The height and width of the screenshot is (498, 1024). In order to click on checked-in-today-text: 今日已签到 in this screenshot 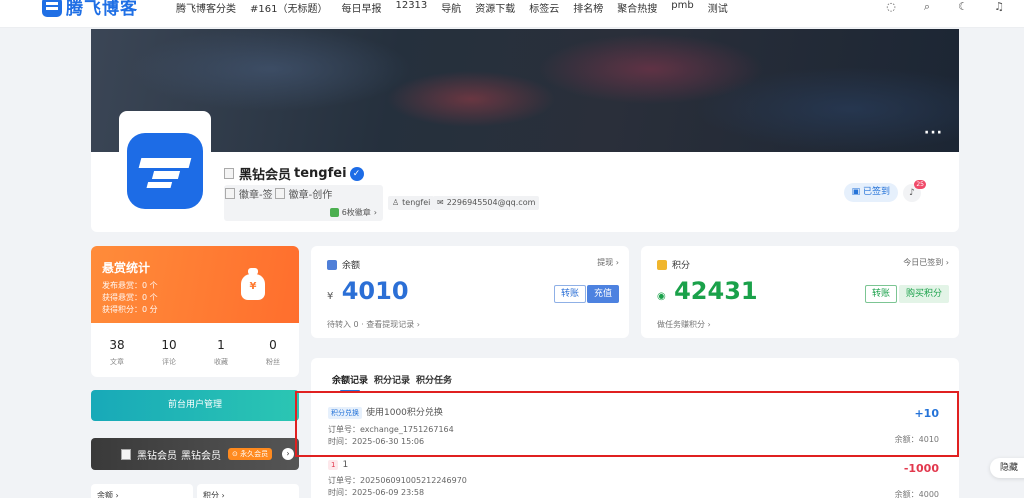, I will do `click(923, 262)`.